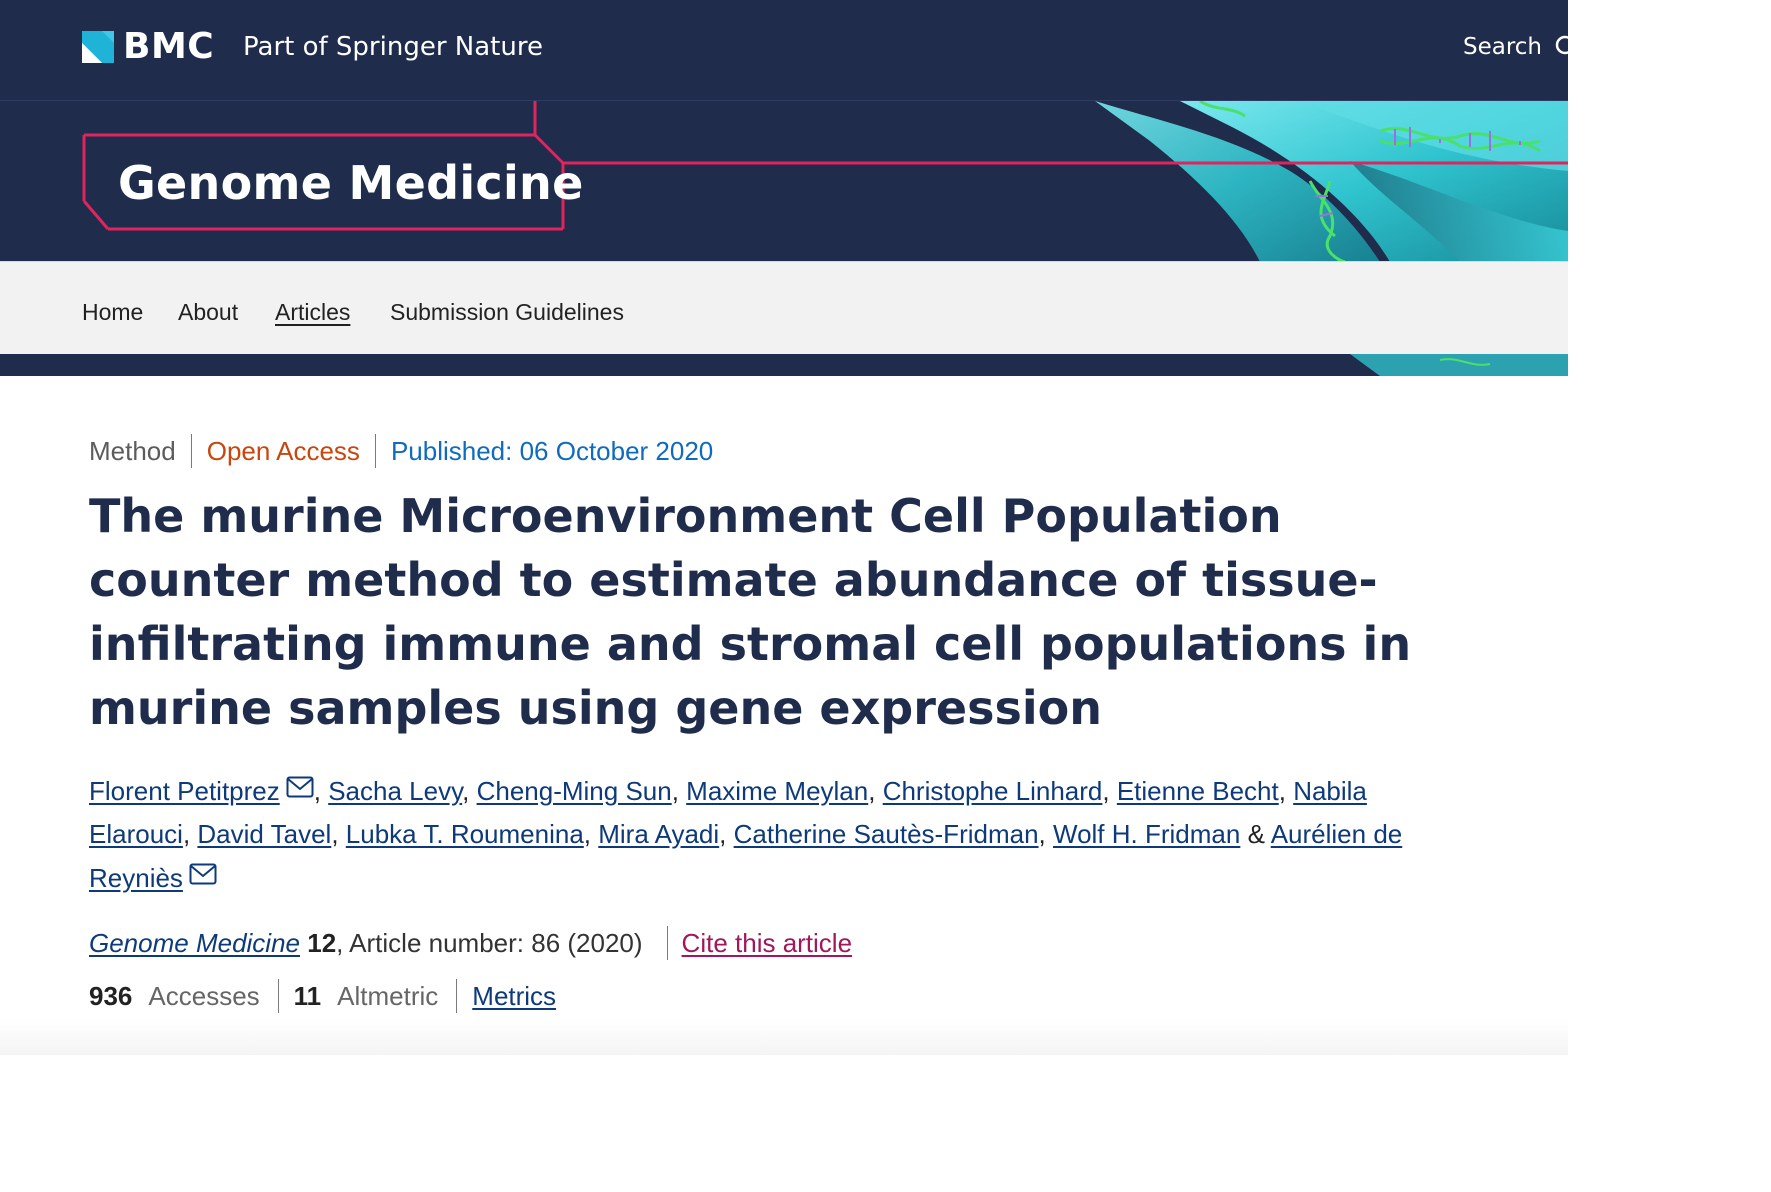  I want to click on nav-item-submission-guidelines: Submission Guidelines, so click(507, 312).